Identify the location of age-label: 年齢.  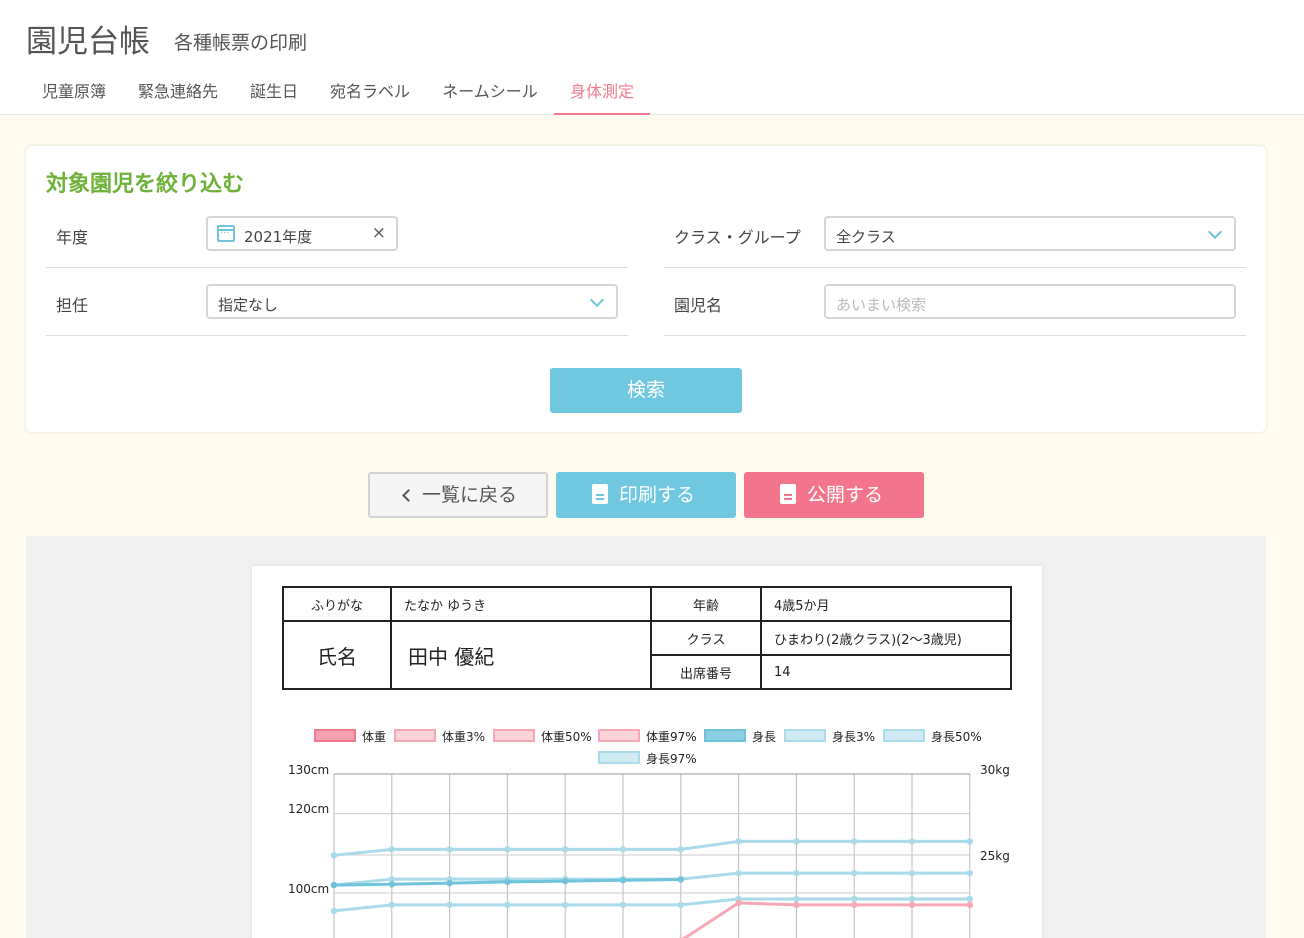
(706, 604).